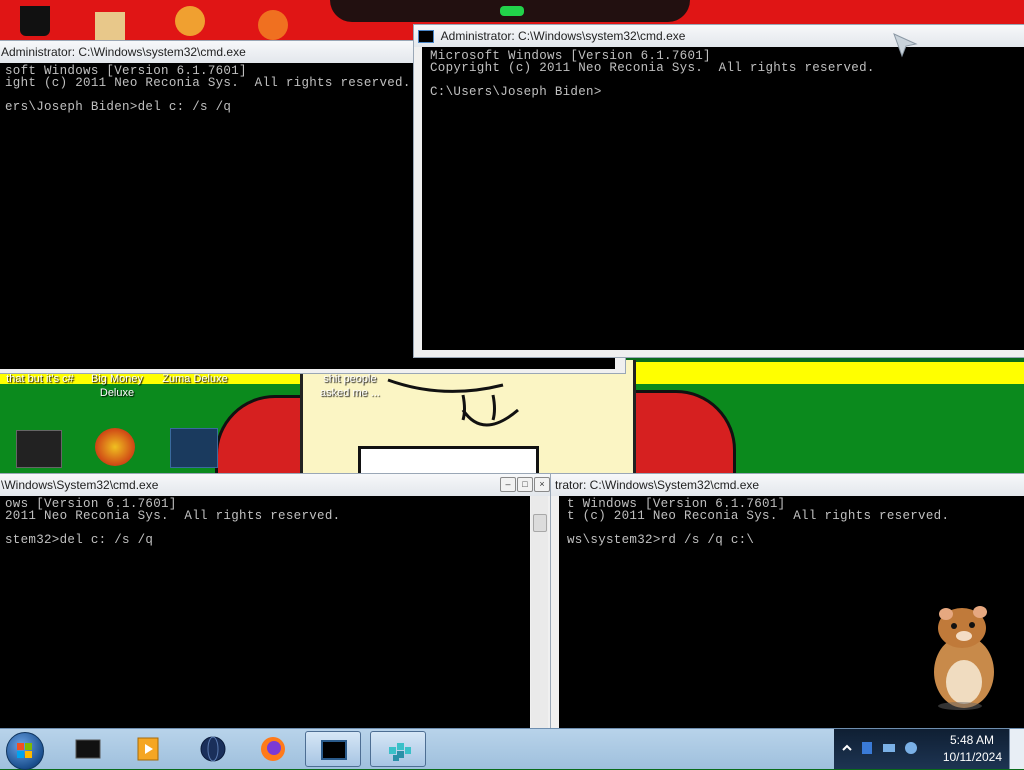 The image size is (1024, 770). What do you see at coordinates (972, 757) in the screenshot?
I see `clock-date: 10/11/2024` at bounding box center [972, 757].